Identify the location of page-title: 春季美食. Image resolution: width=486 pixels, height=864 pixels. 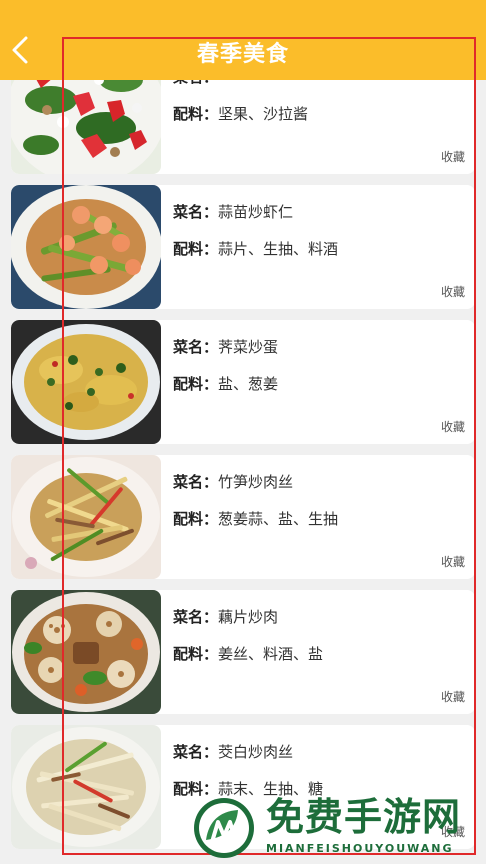
(242, 54).